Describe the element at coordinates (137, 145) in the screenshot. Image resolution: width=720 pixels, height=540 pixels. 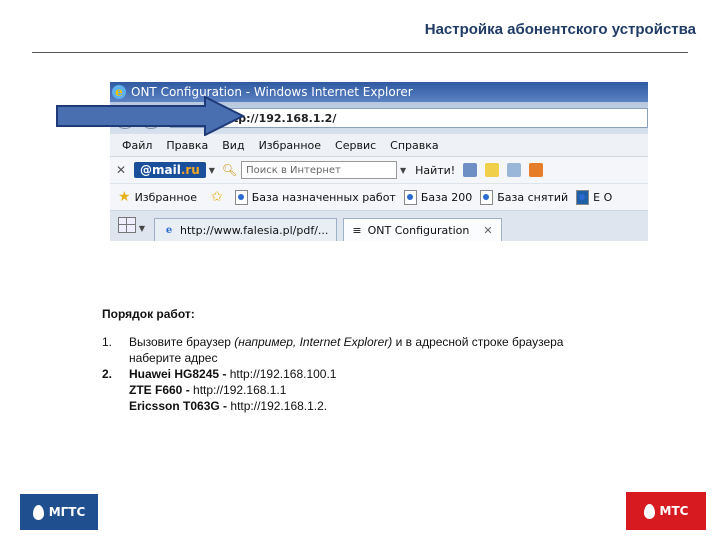
I see `menu-file: Файл` at that location.